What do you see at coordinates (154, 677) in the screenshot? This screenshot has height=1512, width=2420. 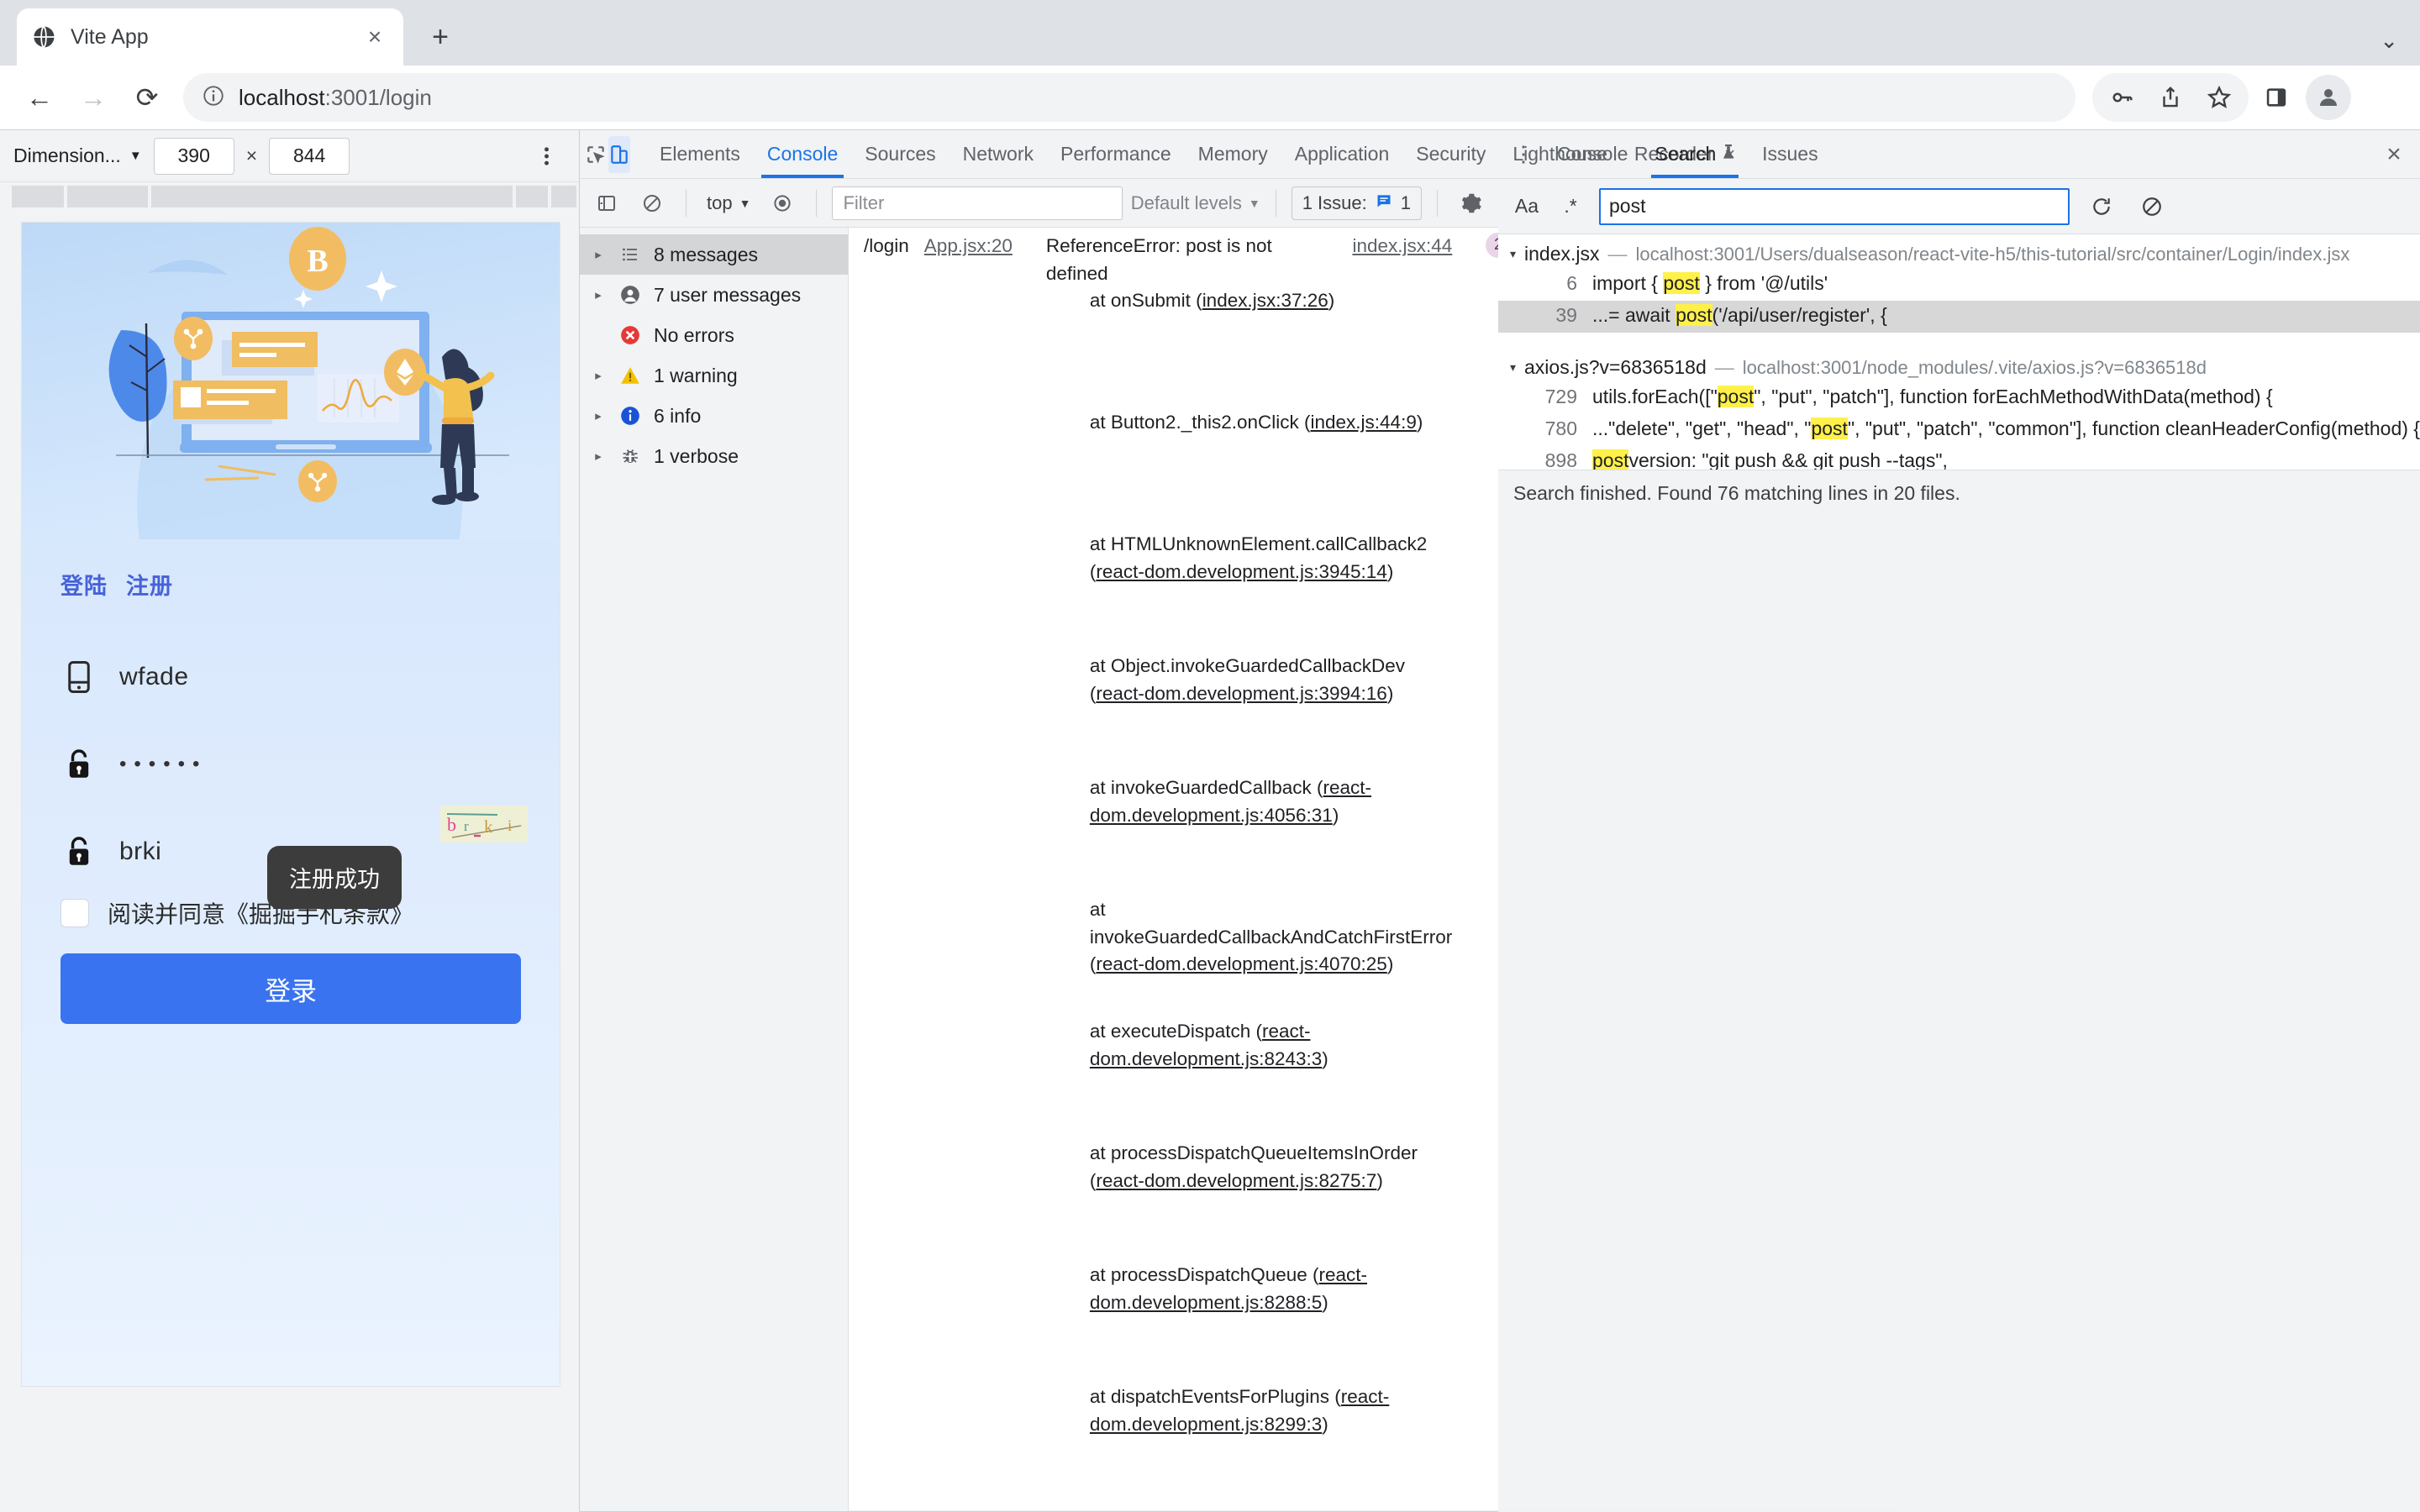 I see `phone-input: wfade` at bounding box center [154, 677].